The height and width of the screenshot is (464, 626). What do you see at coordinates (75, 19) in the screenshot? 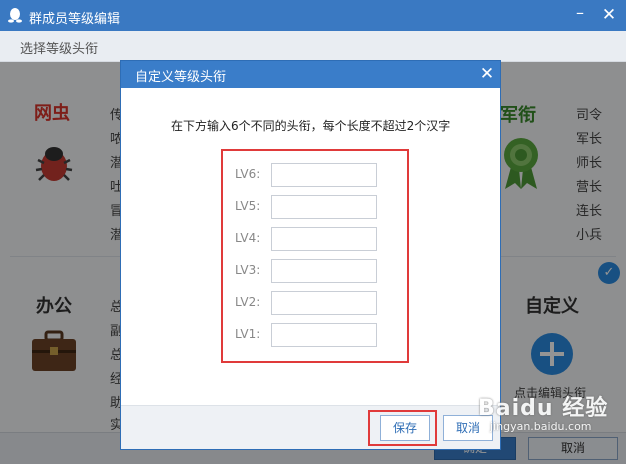
I see `window-title: 群成员等级编辑` at bounding box center [75, 19].